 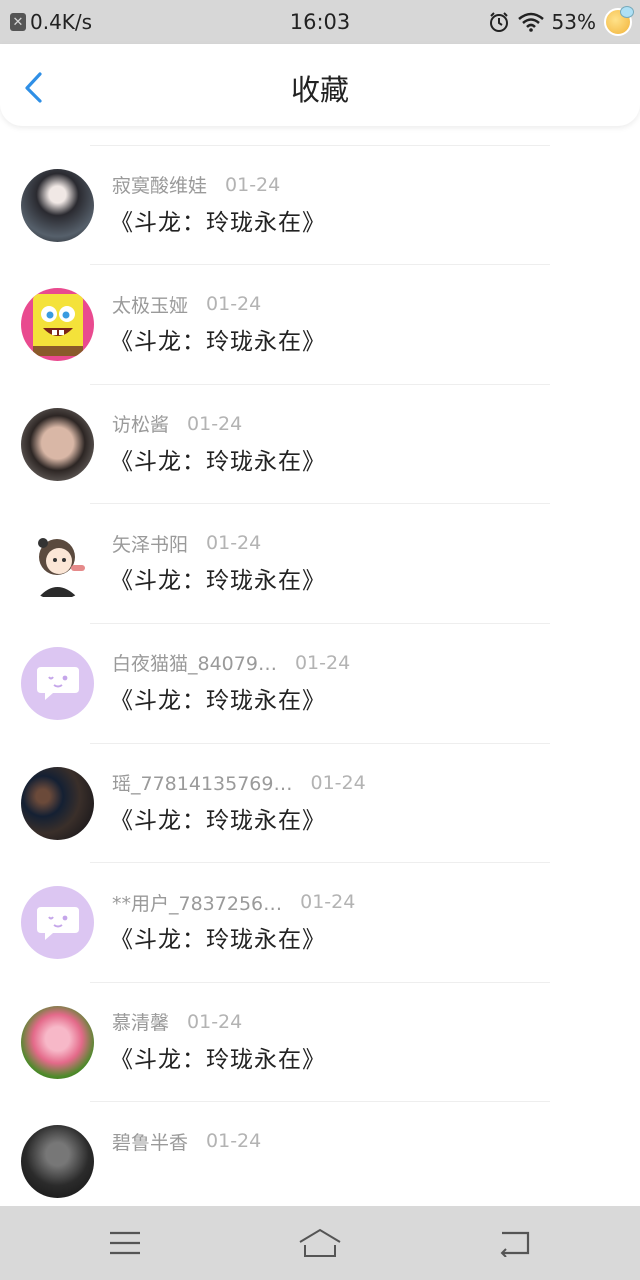 I want to click on list-item: 矢泽书阳 01-24 《斗龙：玲珑永在》, so click(x=320, y=564).